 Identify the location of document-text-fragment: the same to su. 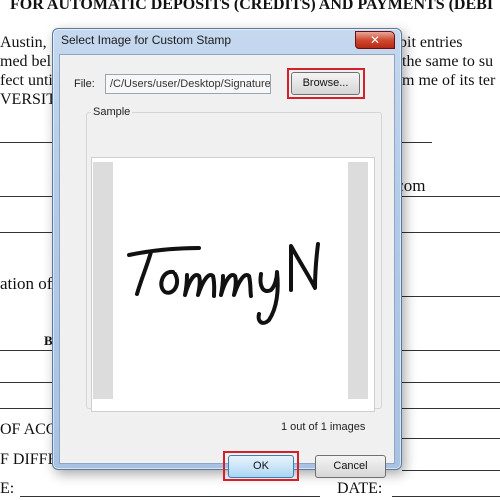
(448, 61).